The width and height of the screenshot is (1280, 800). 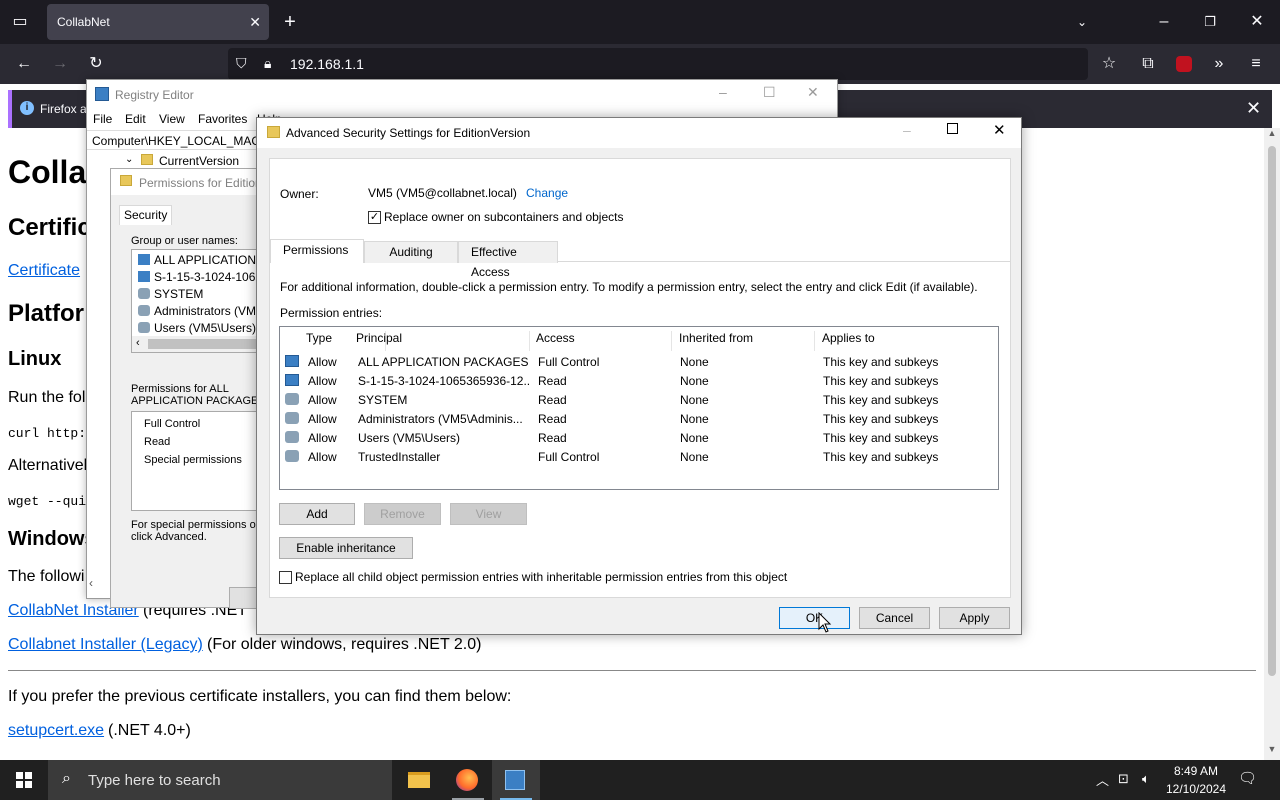 I want to click on taskbar-search-box: ⌕ Type here to search, so click(x=220, y=780).